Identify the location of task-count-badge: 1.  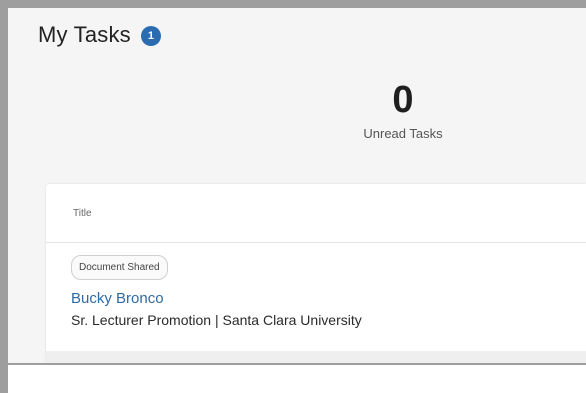
(150, 36).